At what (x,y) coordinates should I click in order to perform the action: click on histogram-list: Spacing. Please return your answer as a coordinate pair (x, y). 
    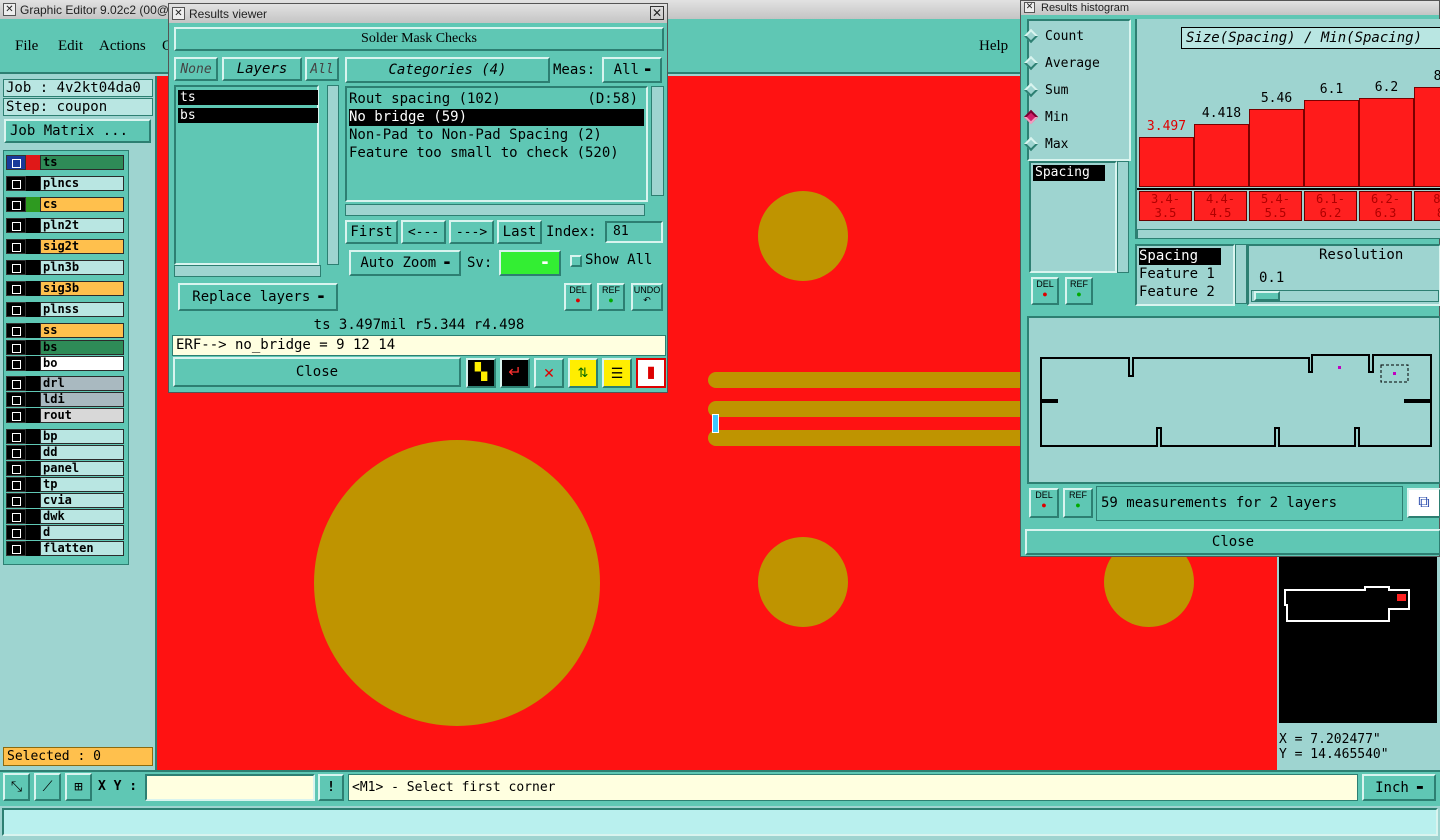
    Looking at the image, I should click on (1073, 217).